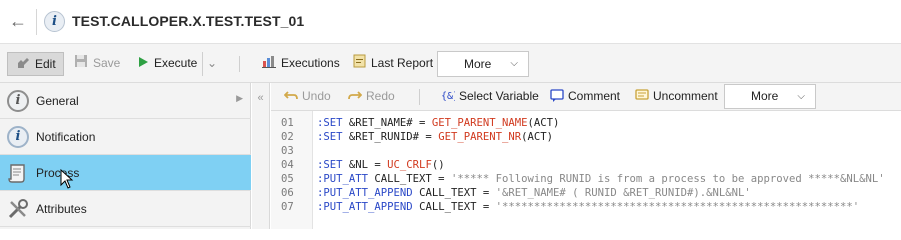  What do you see at coordinates (18, 209) in the screenshot?
I see `tools-icon` at bounding box center [18, 209].